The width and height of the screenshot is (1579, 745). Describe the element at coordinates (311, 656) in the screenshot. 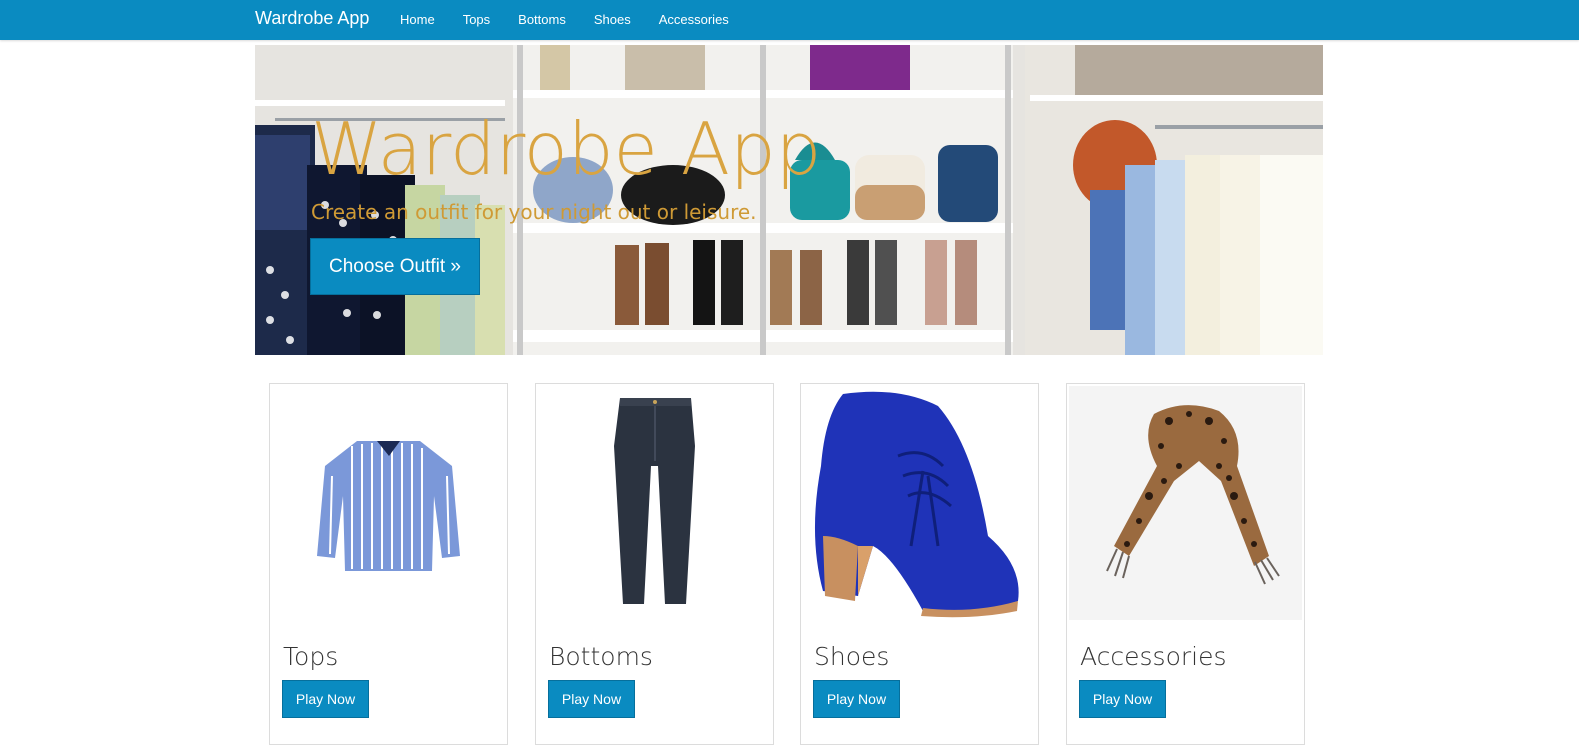

I see `card-title-tops: Tops` at that location.